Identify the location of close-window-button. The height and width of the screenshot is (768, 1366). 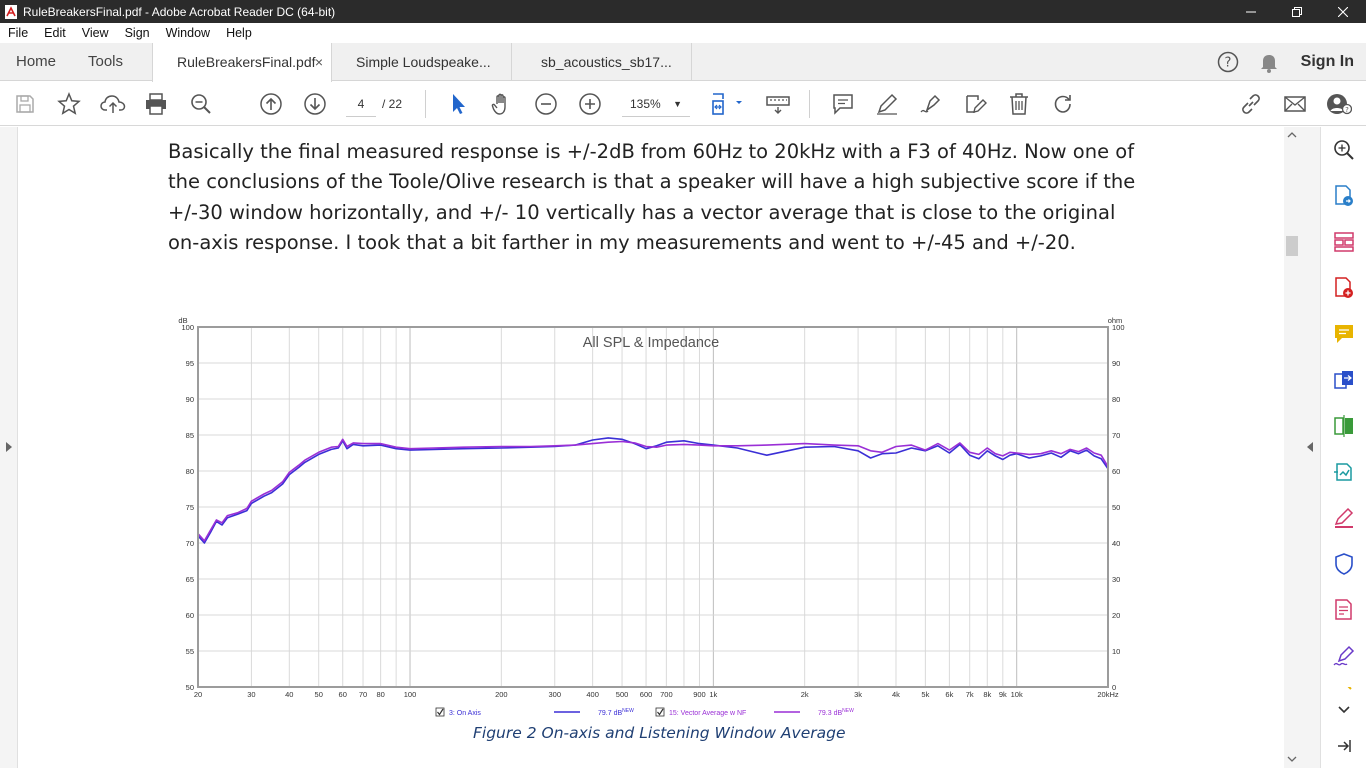
(1343, 11).